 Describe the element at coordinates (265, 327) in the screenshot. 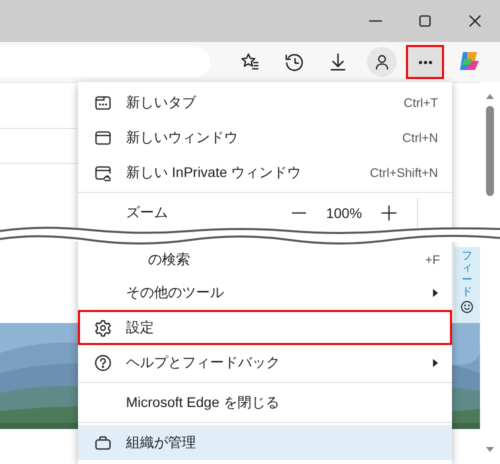

I see `menu-item: 設定` at that location.